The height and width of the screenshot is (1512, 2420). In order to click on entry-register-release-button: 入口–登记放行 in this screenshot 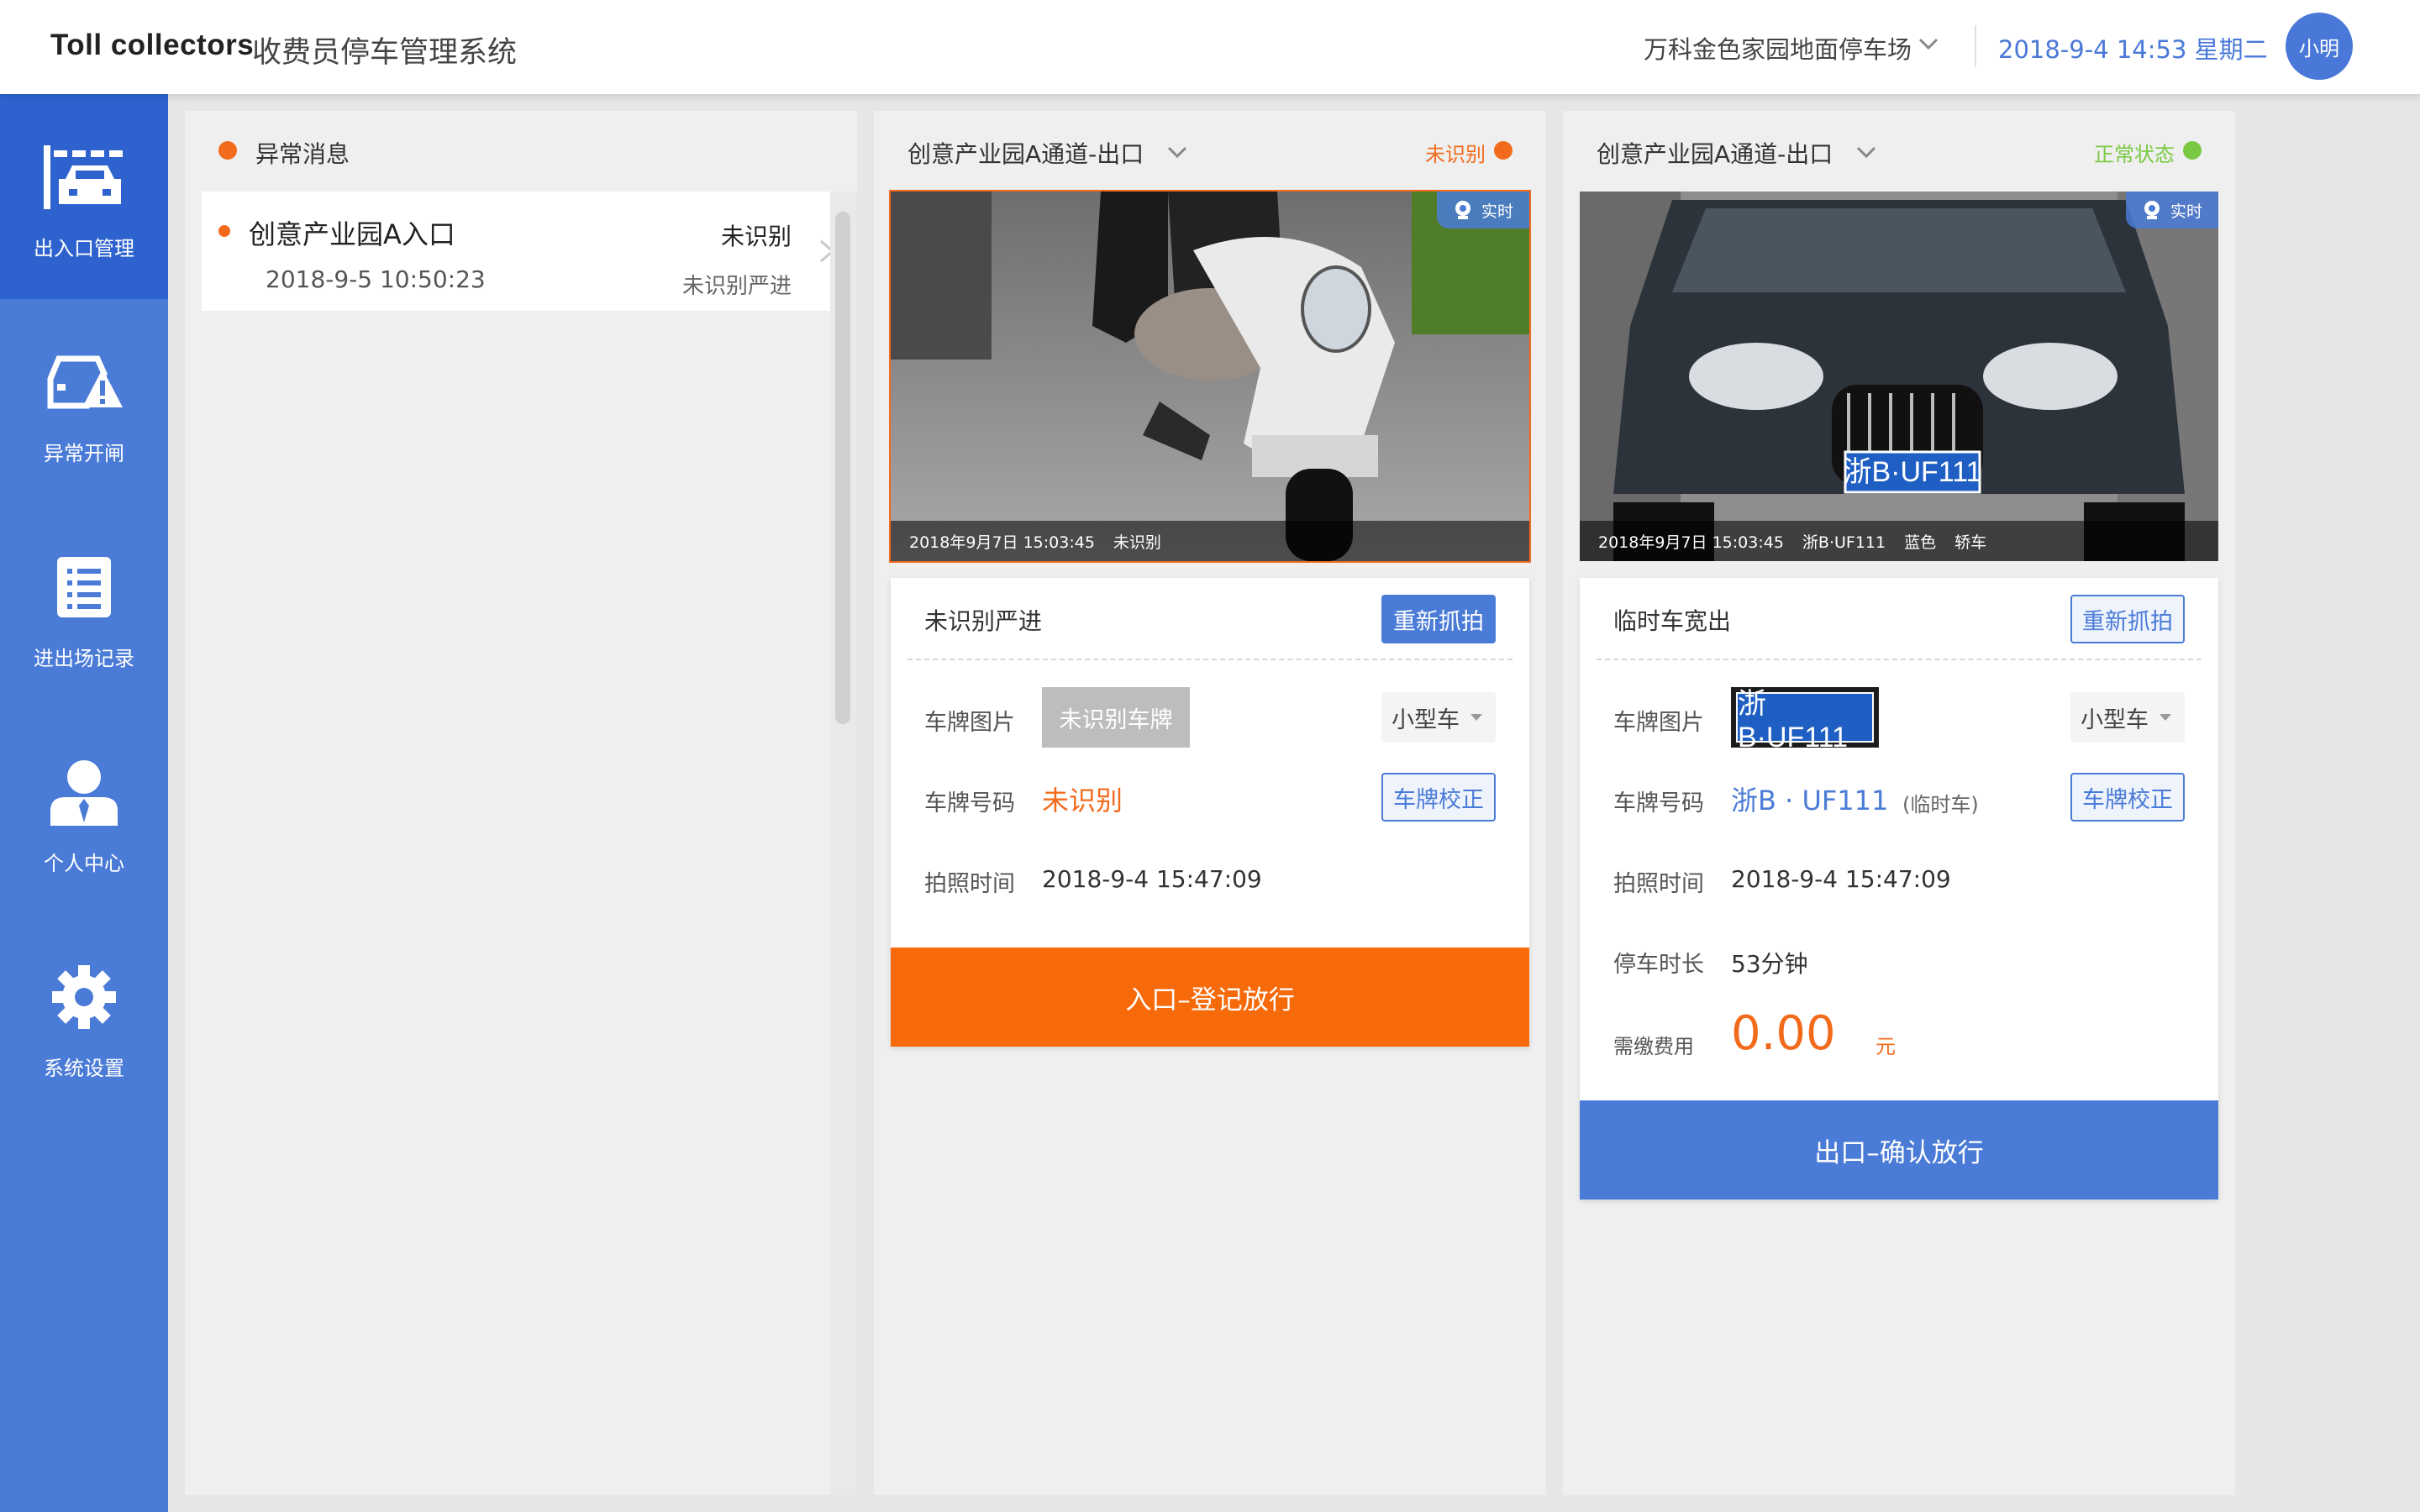, I will do `click(1210, 997)`.